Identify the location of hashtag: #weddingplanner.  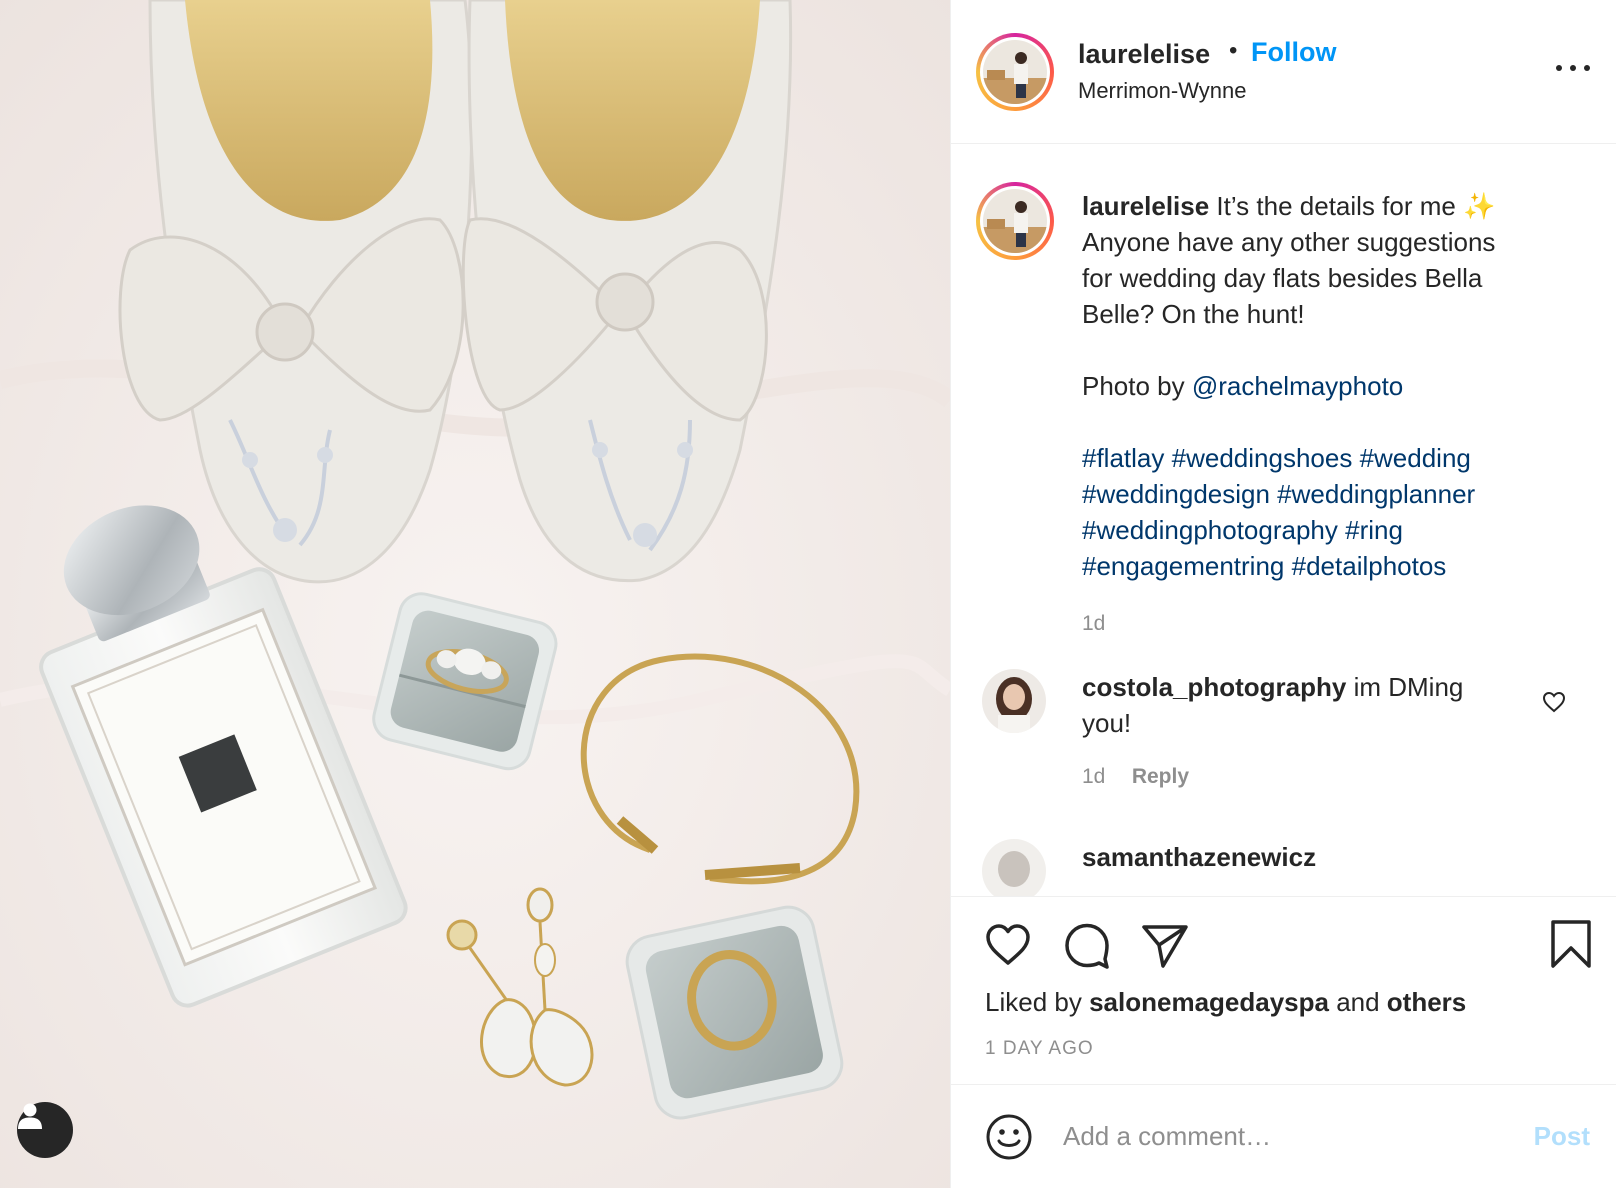
(1376, 494).